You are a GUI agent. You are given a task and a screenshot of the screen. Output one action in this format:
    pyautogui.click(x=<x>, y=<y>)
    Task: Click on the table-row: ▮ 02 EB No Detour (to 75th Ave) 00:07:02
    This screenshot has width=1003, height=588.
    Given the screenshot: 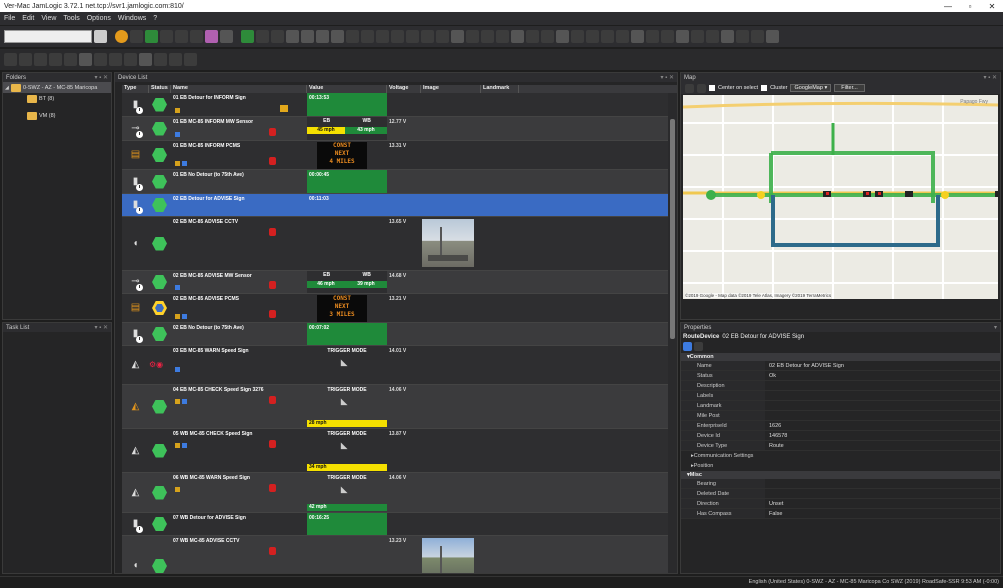 What is the action you would take?
    pyautogui.click(x=395, y=334)
    